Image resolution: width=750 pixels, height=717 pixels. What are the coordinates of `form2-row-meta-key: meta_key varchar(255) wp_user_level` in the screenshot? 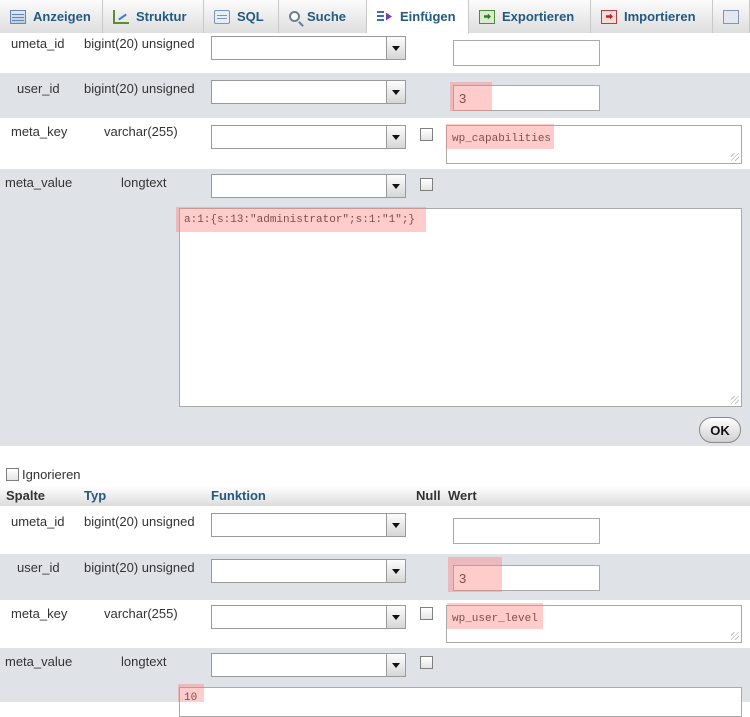 It's located at (375, 624).